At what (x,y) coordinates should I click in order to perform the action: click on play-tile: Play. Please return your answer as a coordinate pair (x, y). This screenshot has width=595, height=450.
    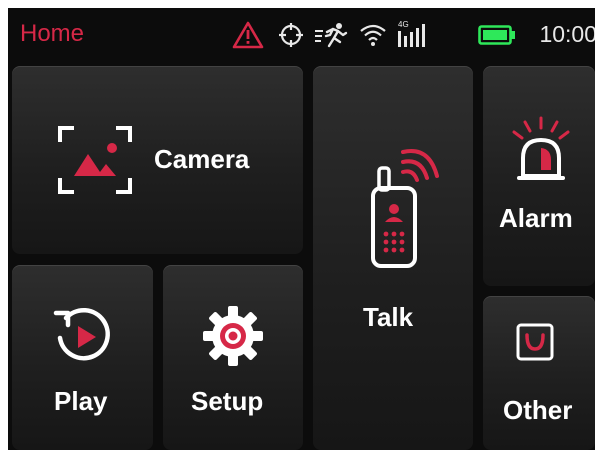
    Looking at the image, I should click on (82, 357).